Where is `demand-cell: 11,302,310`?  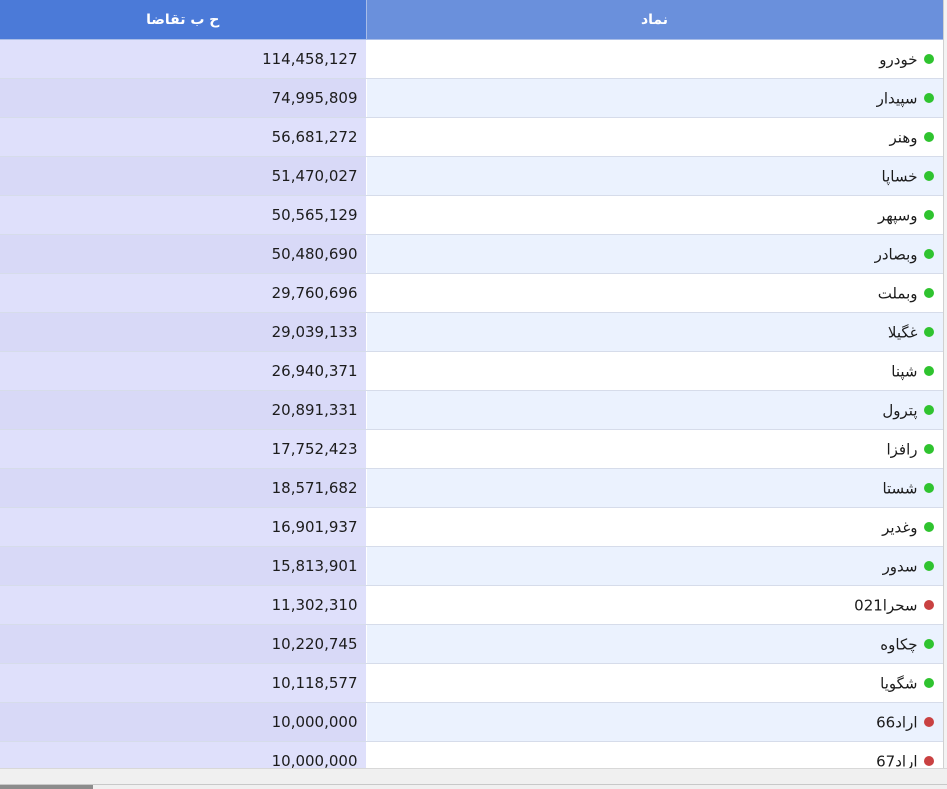 demand-cell: 11,302,310 is located at coordinates (183, 605).